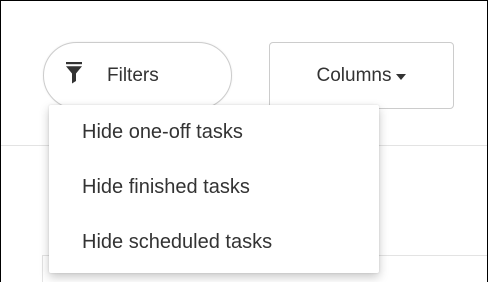 Image resolution: width=488 pixels, height=282 pixels. What do you see at coordinates (401, 76) in the screenshot?
I see `caret-down-icon` at bounding box center [401, 76].